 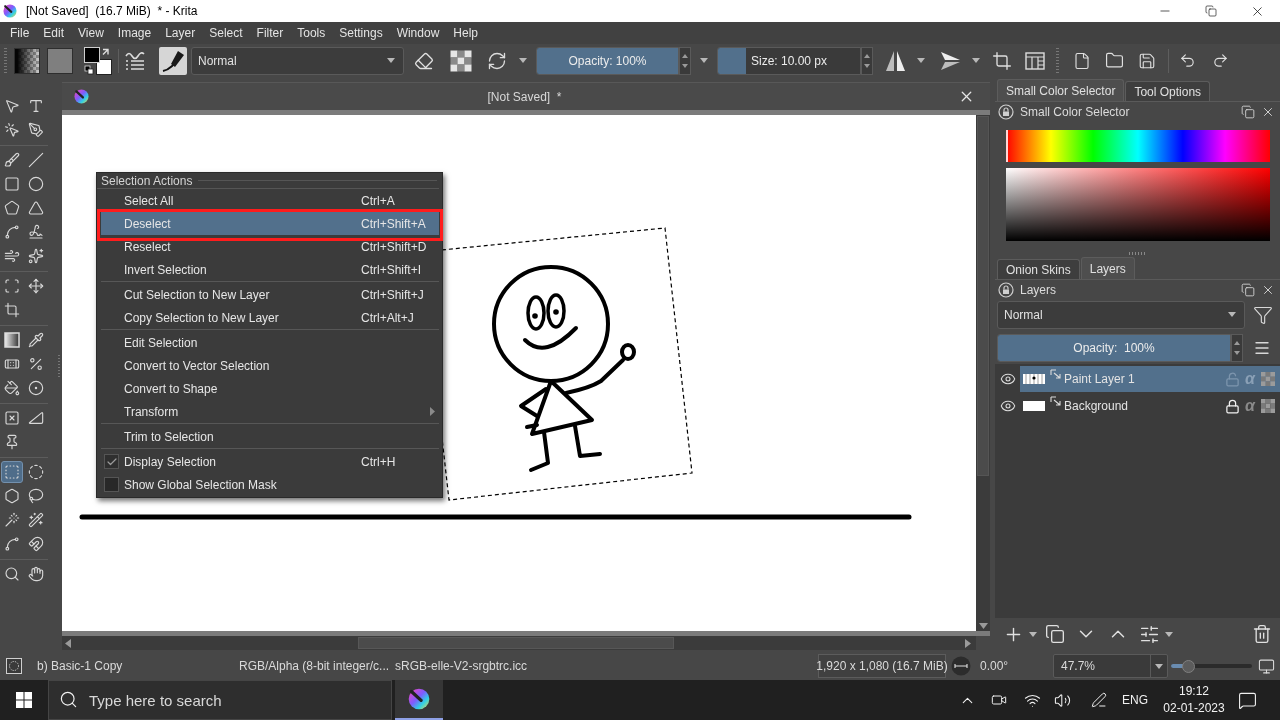 What do you see at coordinates (1194, 691) in the screenshot?
I see `clock-time: 19:12` at bounding box center [1194, 691].